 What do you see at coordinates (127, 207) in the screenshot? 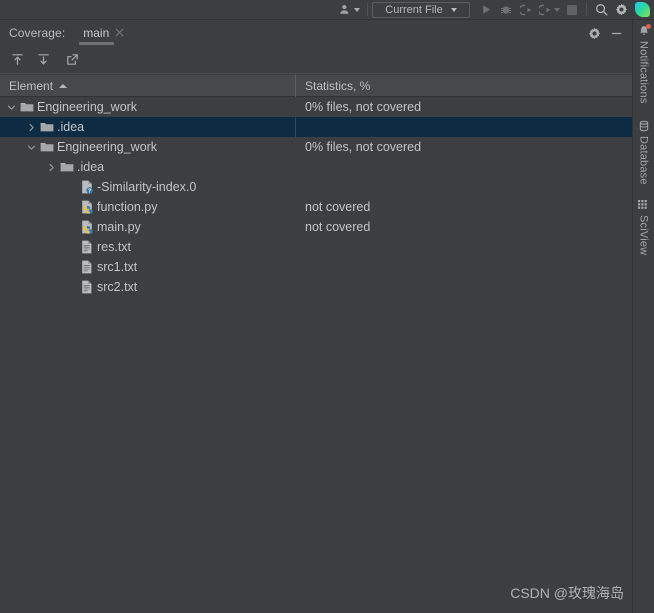
I see `tree-node-label: function.py` at bounding box center [127, 207].